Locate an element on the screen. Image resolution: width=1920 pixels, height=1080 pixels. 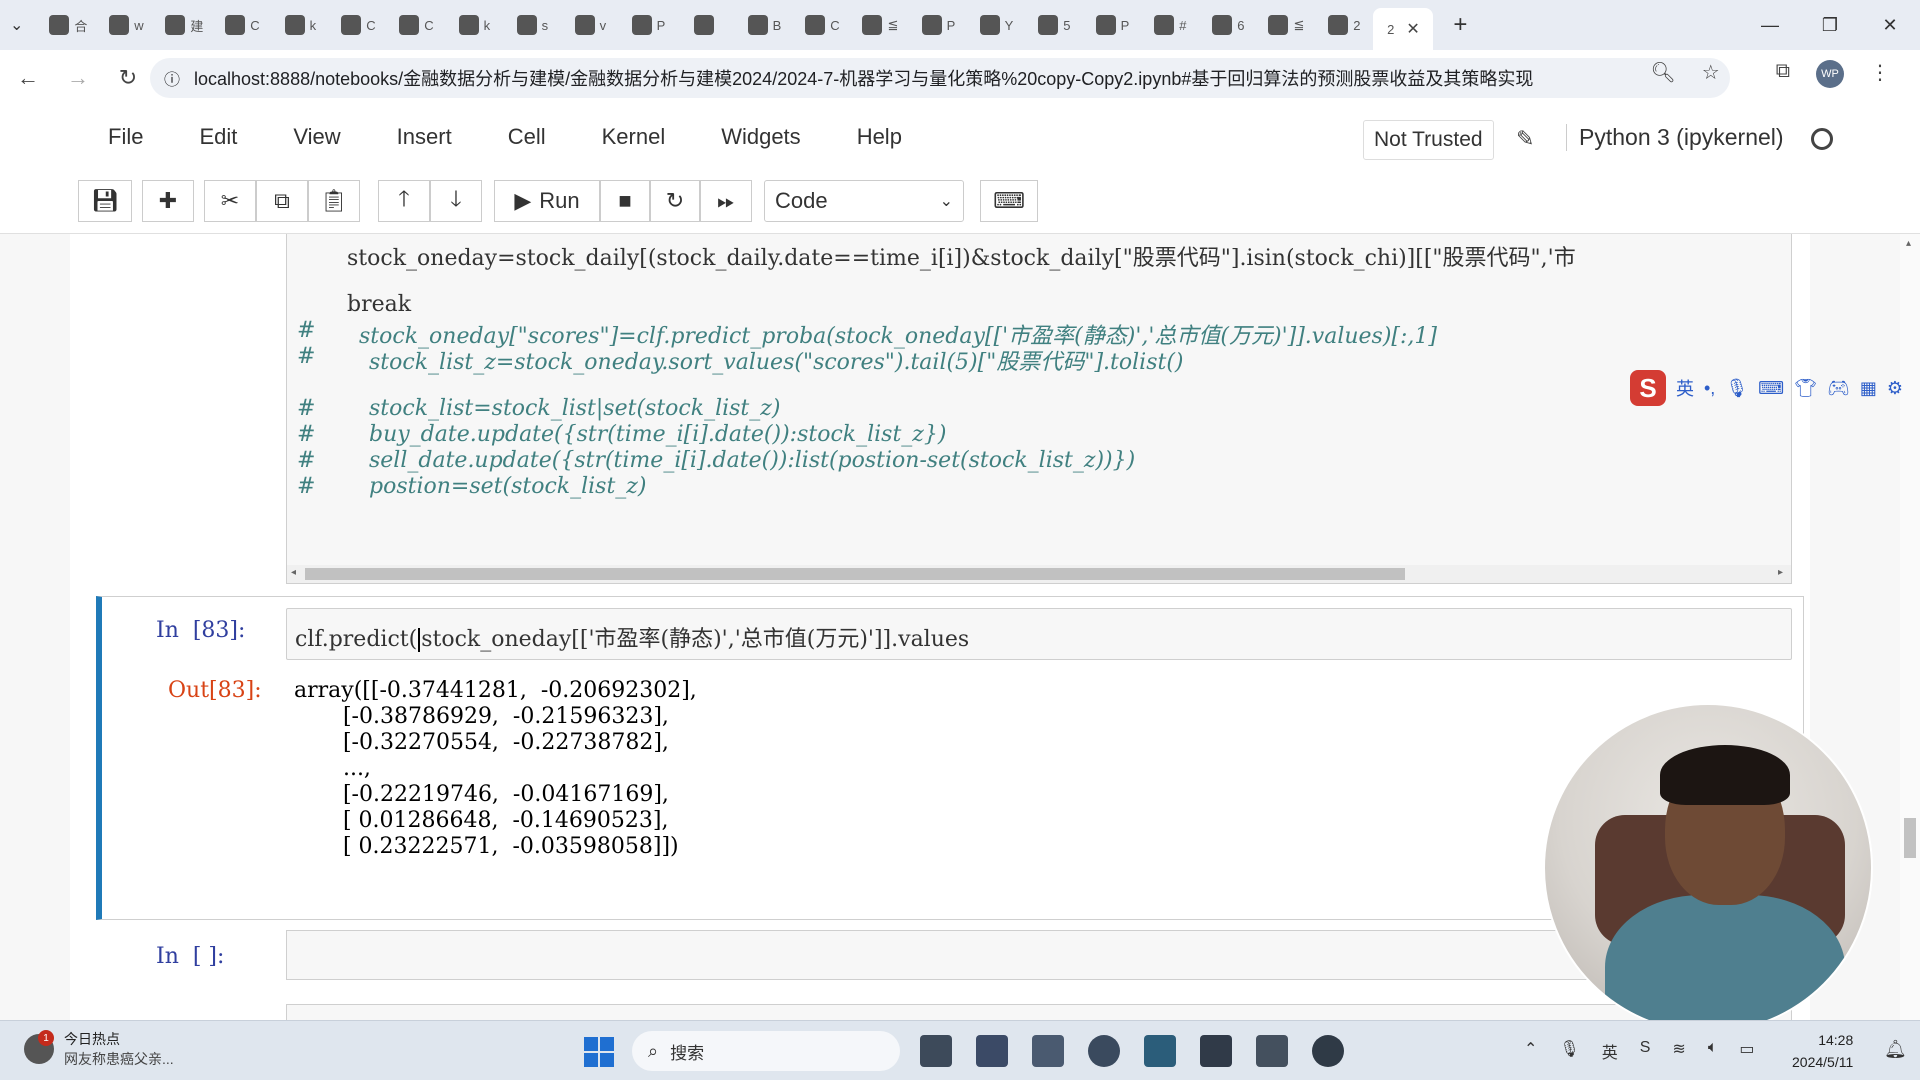
taskbar-search: ⌕ 搜索 is located at coordinates (766, 1051).